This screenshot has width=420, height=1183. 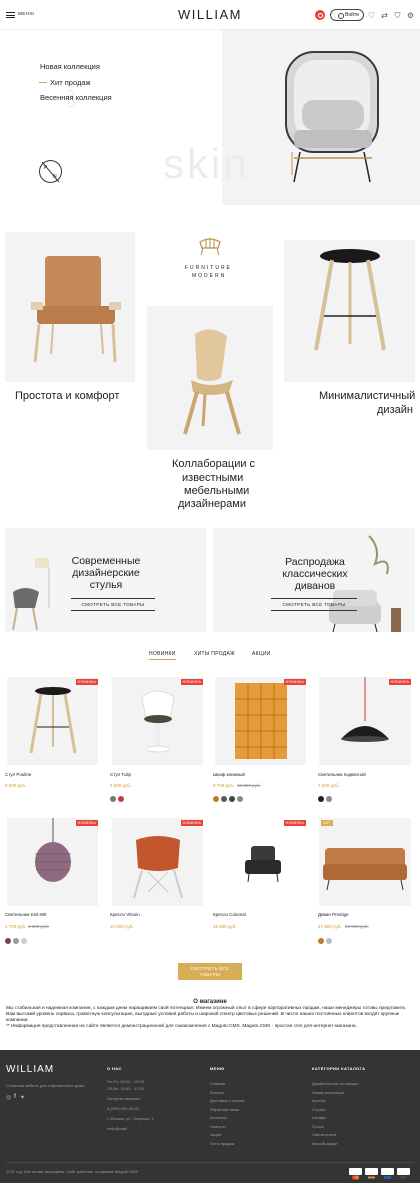 What do you see at coordinates (227, 1110) in the screenshot?
I see `footer-menu-item: Обратная связь` at bounding box center [227, 1110].